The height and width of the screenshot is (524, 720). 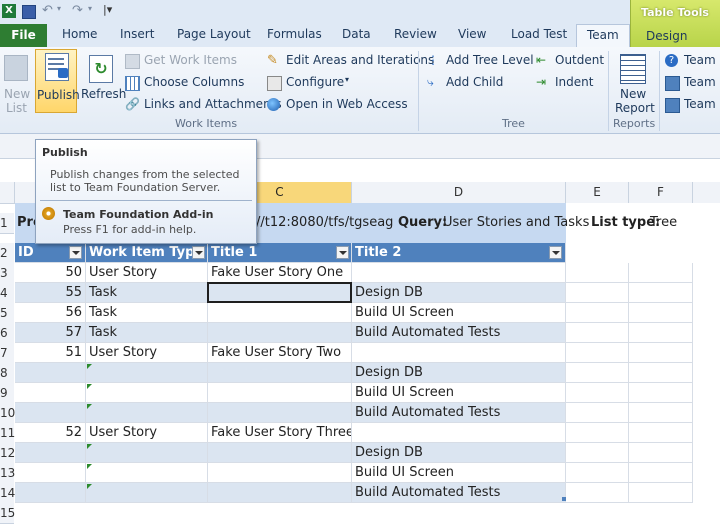 I want to click on table-header-id: ID, so click(x=50, y=253).